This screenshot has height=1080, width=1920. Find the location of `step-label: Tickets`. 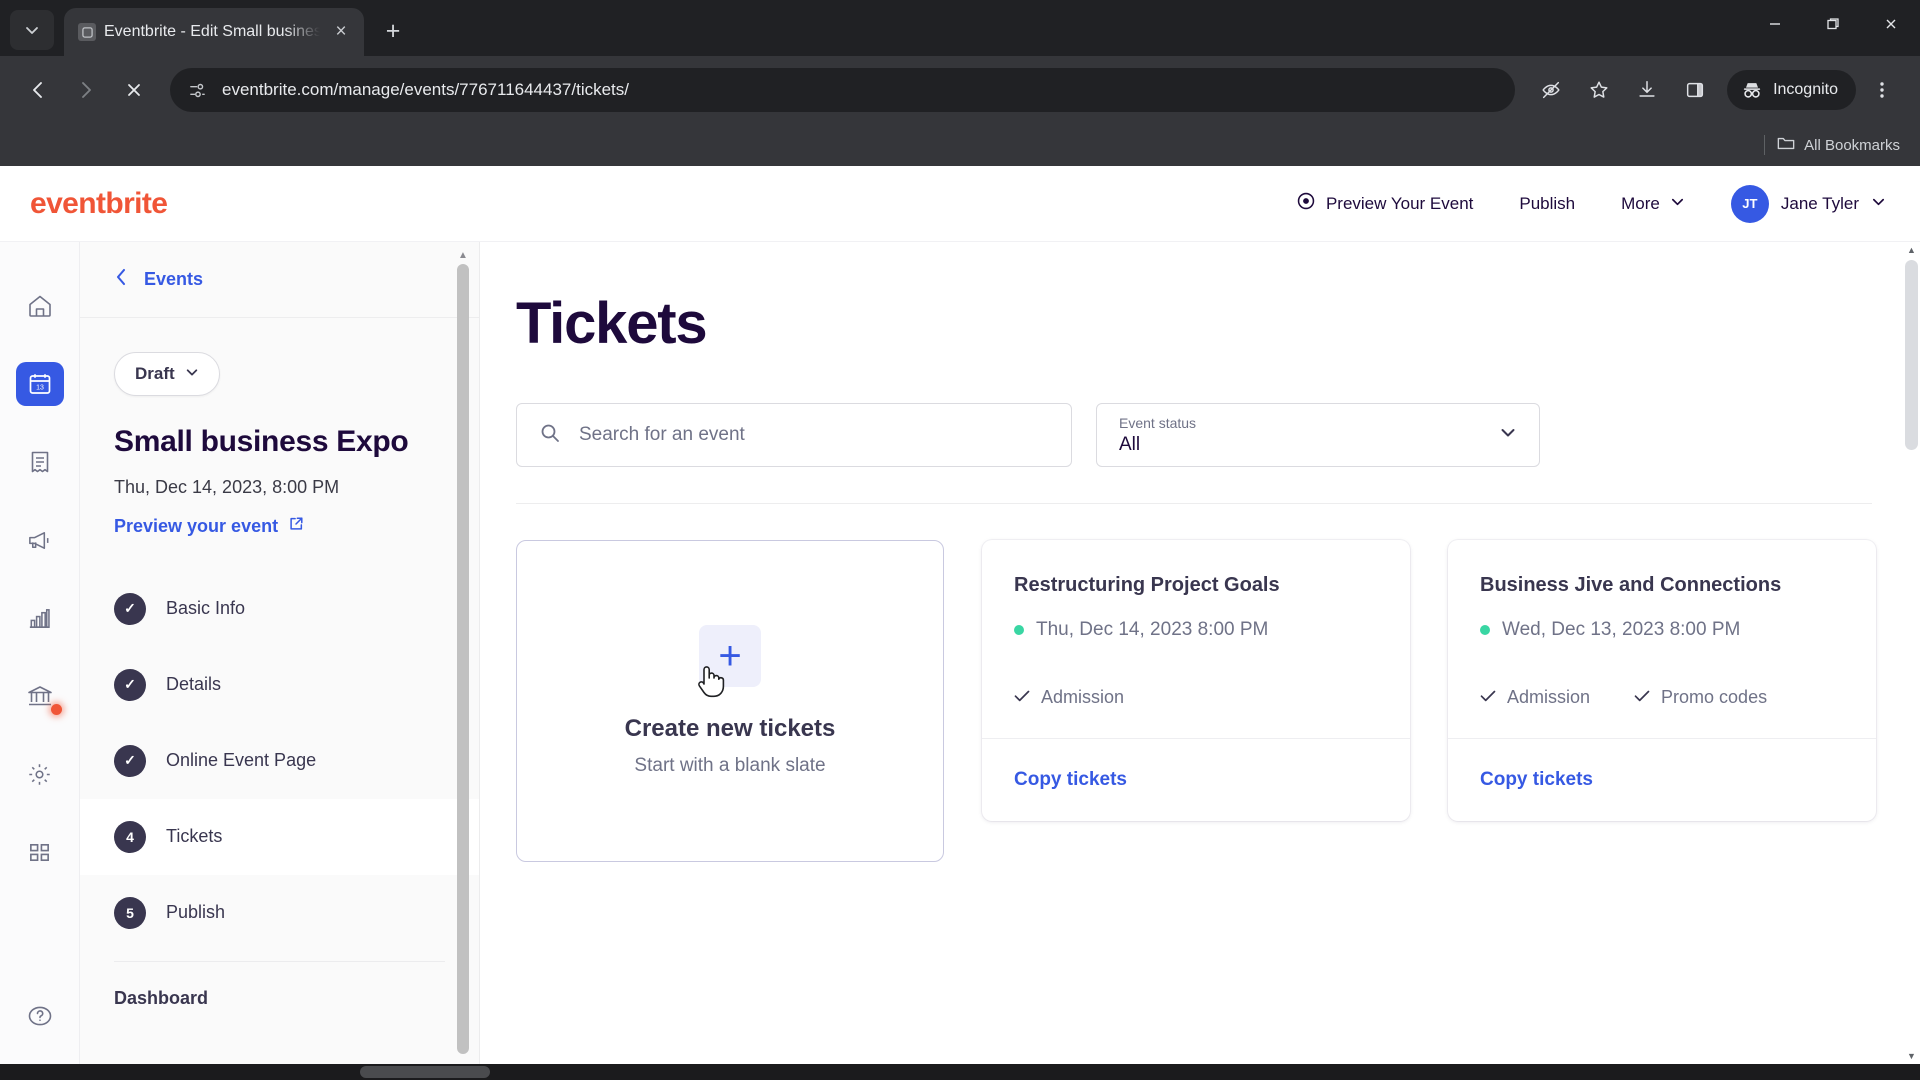

step-label: Tickets is located at coordinates (194, 836).